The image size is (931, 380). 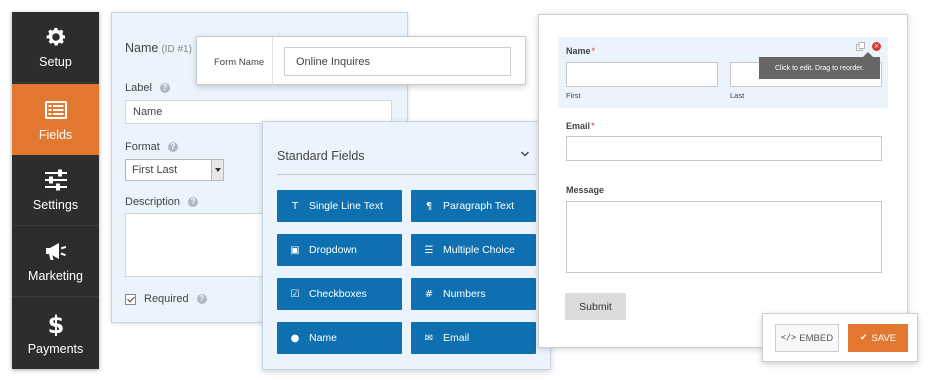 What do you see at coordinates (876, 46) in the screenshot?
I see `delete-icon: ×` at bounding box center [876, 46].